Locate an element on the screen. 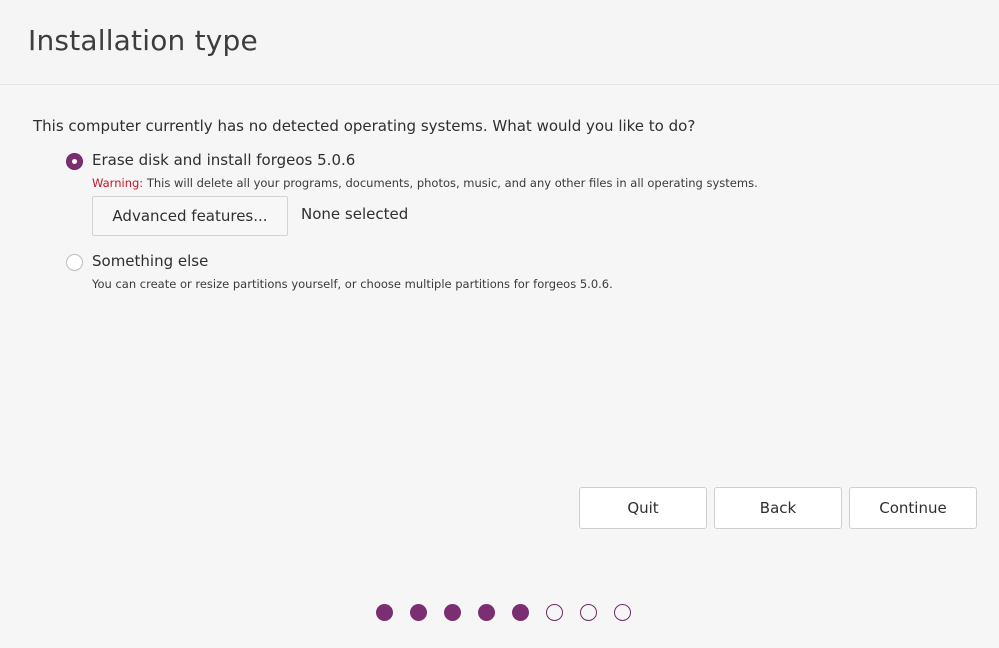 The width and height of the screenshot is (999, 648). option-something-else-label: Something else is located at coordinates (150, 261).